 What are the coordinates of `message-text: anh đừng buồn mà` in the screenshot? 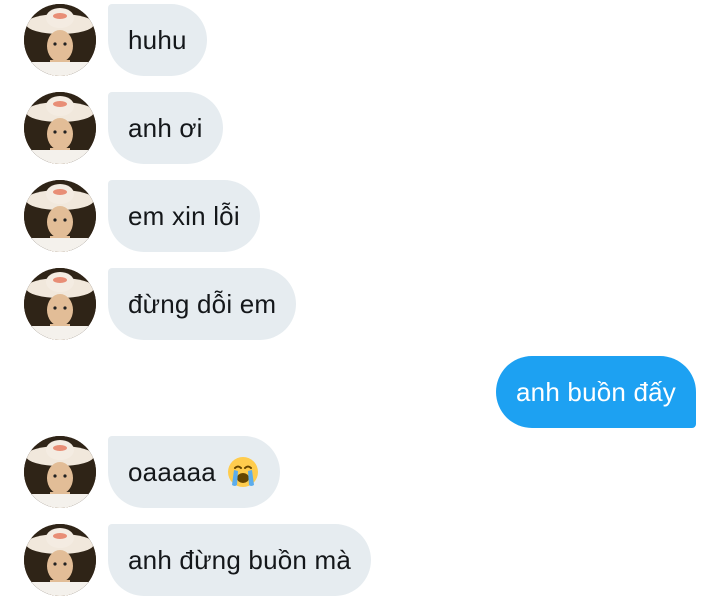 It's located at (239, 559).